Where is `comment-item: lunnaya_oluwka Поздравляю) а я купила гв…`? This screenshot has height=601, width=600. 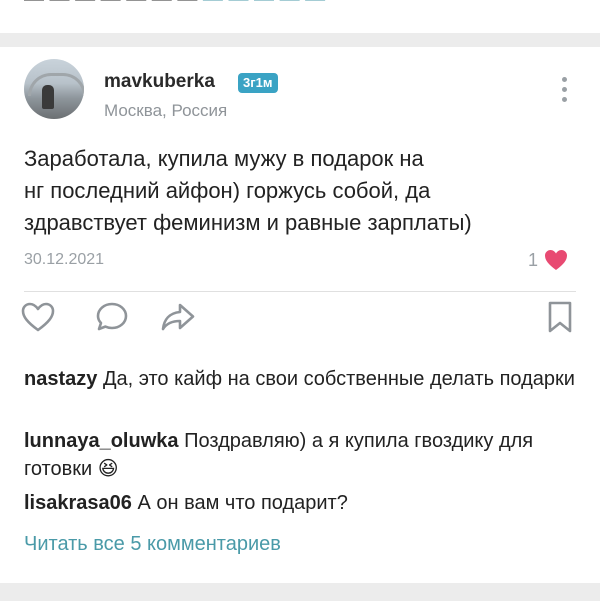
comment-item: lunnaya_oluwka Поздравляю) а я купила гв… is located at coordinates (304, 455).